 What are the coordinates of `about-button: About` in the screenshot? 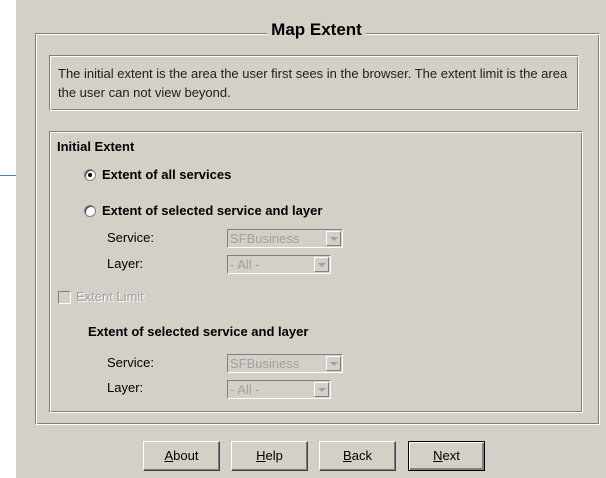 It's located at (181, 456).